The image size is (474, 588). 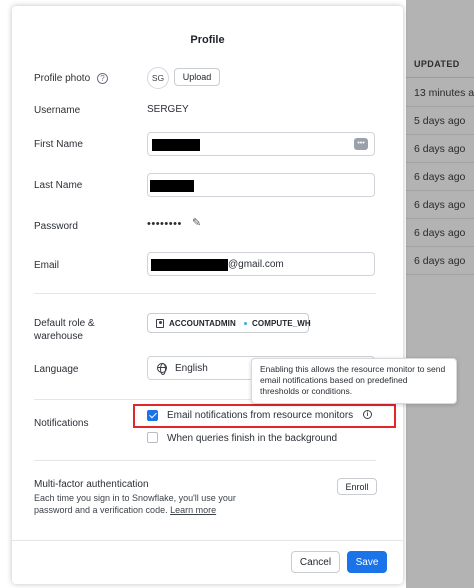 What do you see at coordinates (64, 330) in the screenshot?
I see `default-role-label: Default role & warehouse` at bounding box center [64, 330].